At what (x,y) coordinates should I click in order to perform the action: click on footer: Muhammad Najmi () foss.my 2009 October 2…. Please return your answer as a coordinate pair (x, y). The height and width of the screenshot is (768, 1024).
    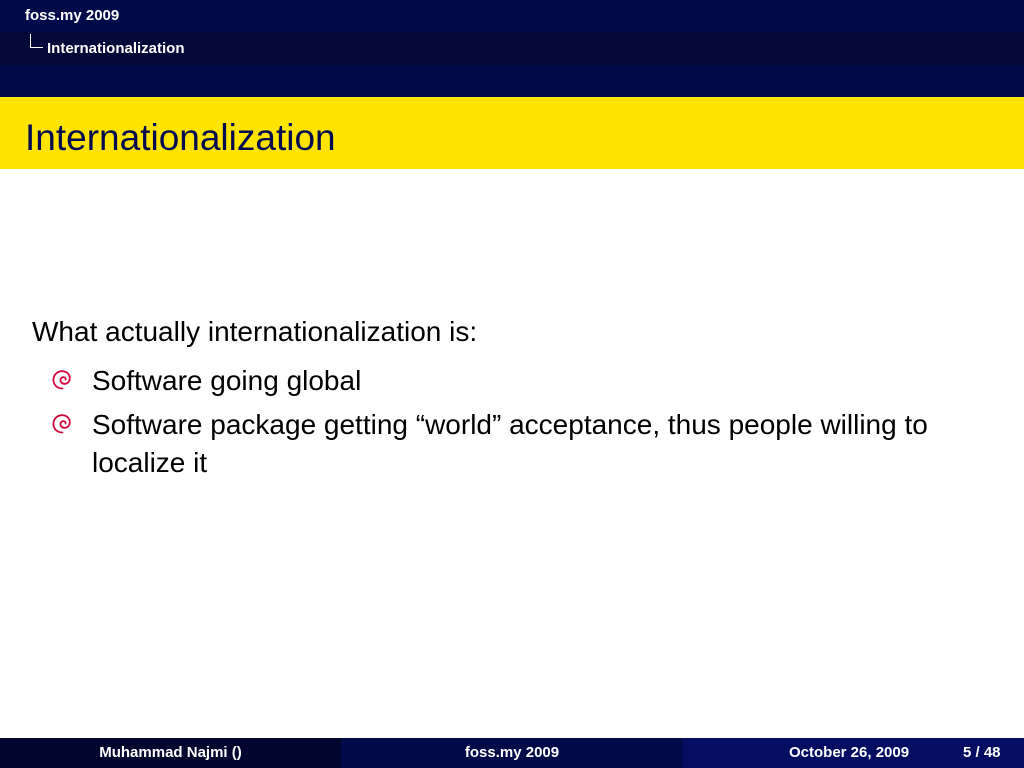
    Looking at the image, I should click on (512, 753).